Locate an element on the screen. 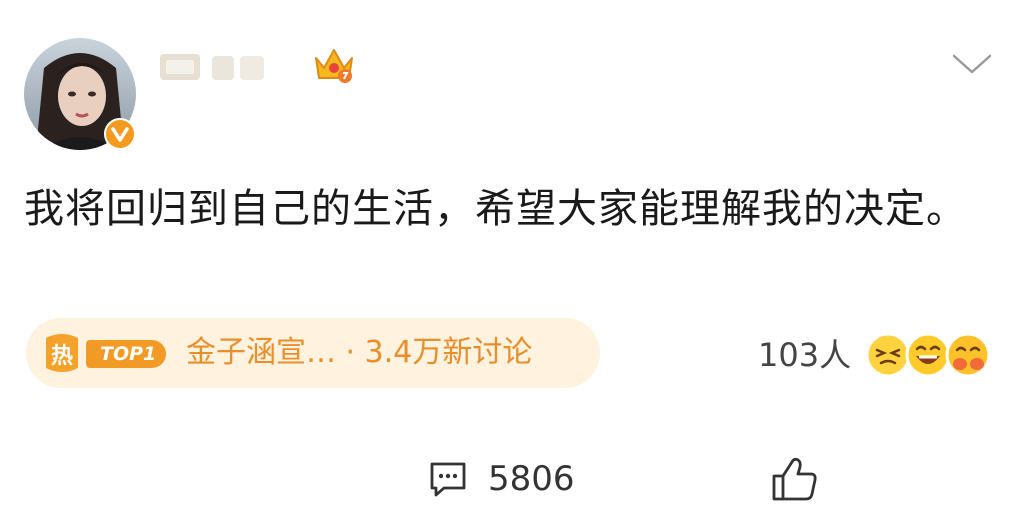 This screenshot has width=1020, height=522. post-text: 我将回归到自己的生活，希望大家能理解我的决定。 is located at coordinates (495, 209).